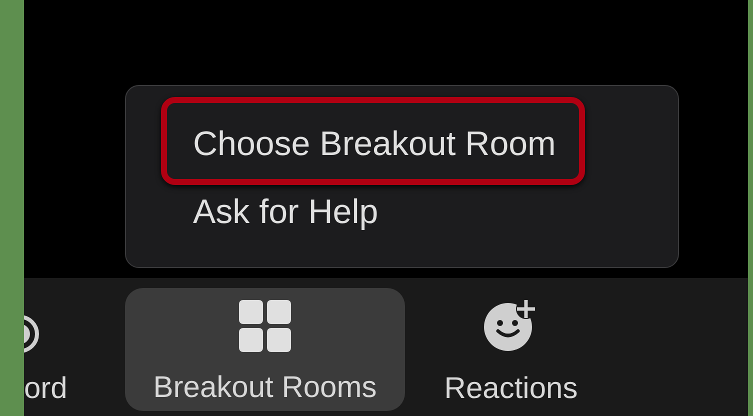  I want to click on toolbar-button: ord, so click(46, 347).